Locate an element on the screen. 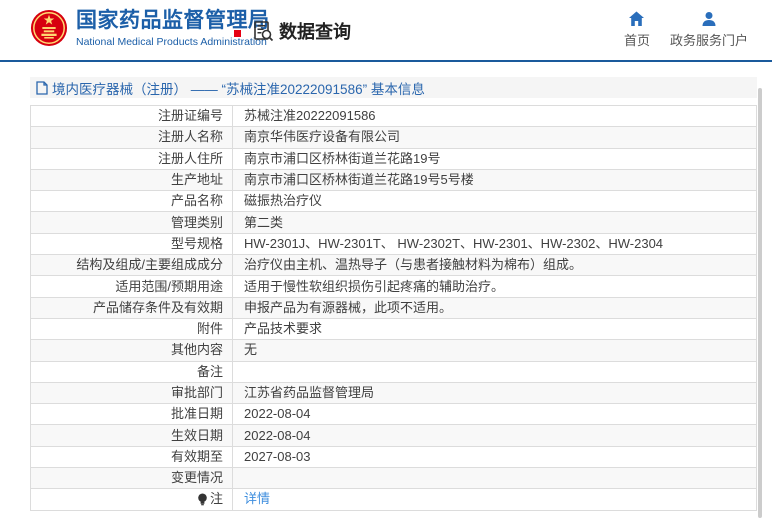 This screenshot has width=772, height=522. table-row: 产品储存条件及有效期 申报产品为有源器械，此项不适用。 is located at coordinates (393, 308).